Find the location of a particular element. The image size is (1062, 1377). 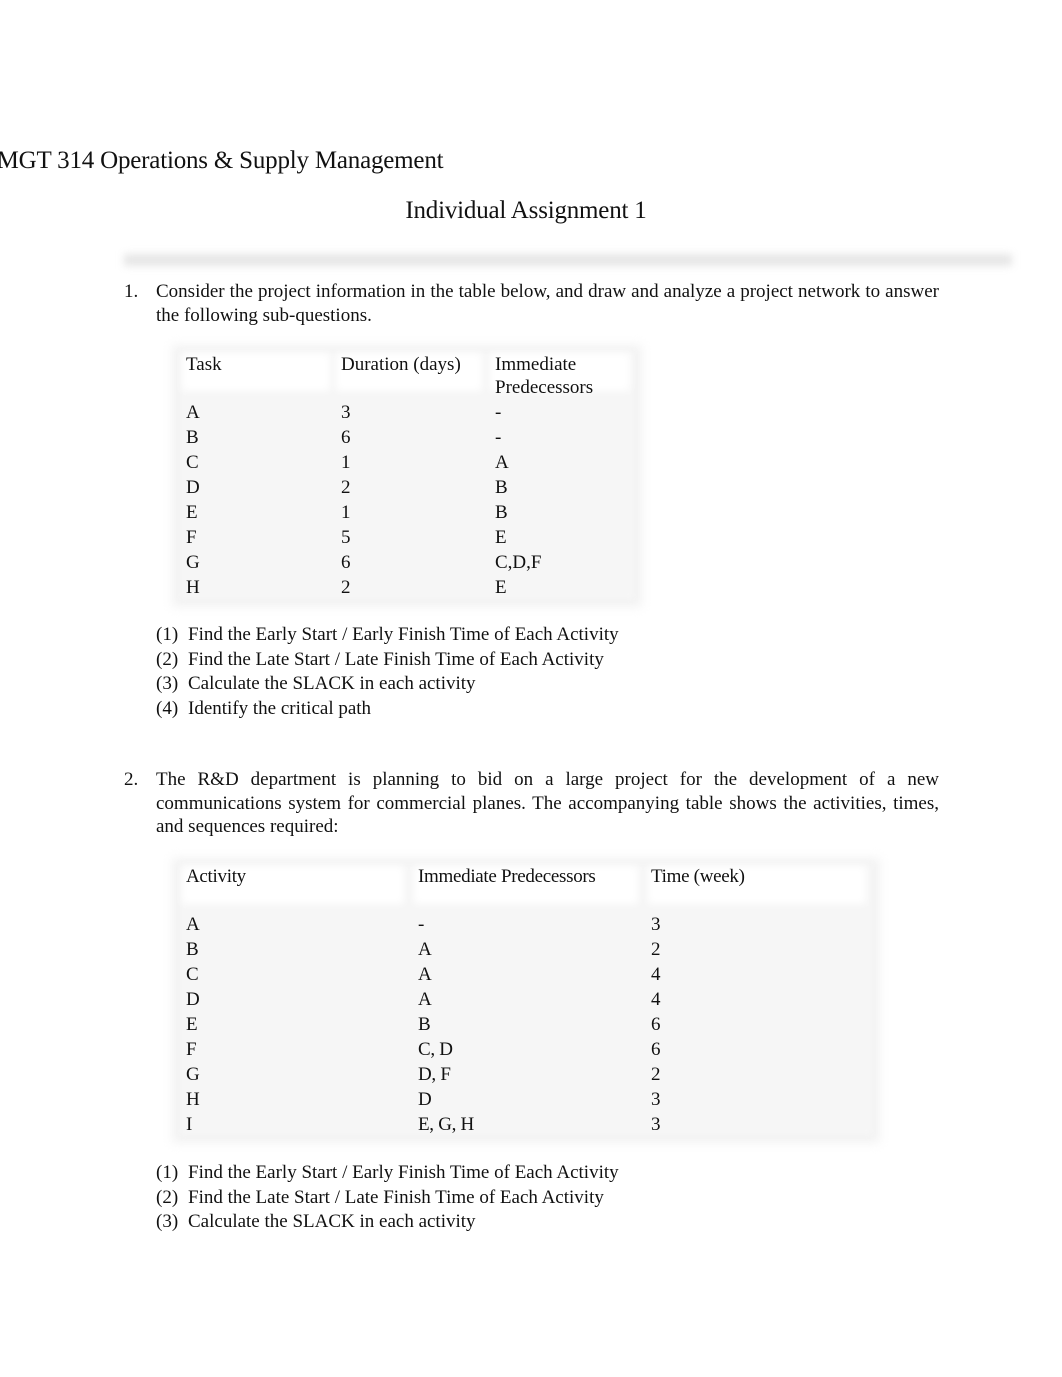

table-cell-task: B is located at coordinates (192, 437).